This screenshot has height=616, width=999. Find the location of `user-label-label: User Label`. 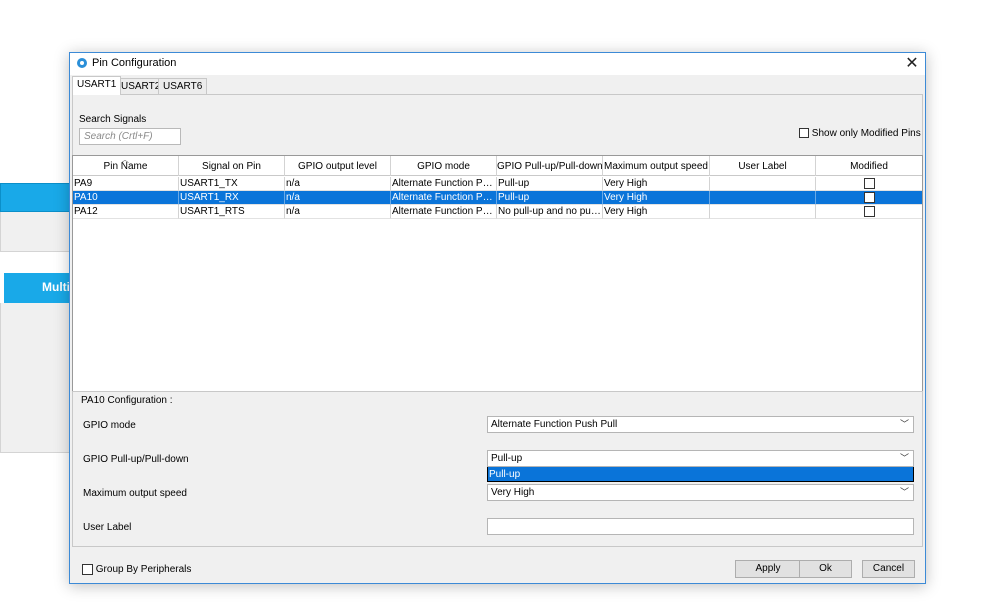

user-label-label: User Label is located at coordinates (107, 527).